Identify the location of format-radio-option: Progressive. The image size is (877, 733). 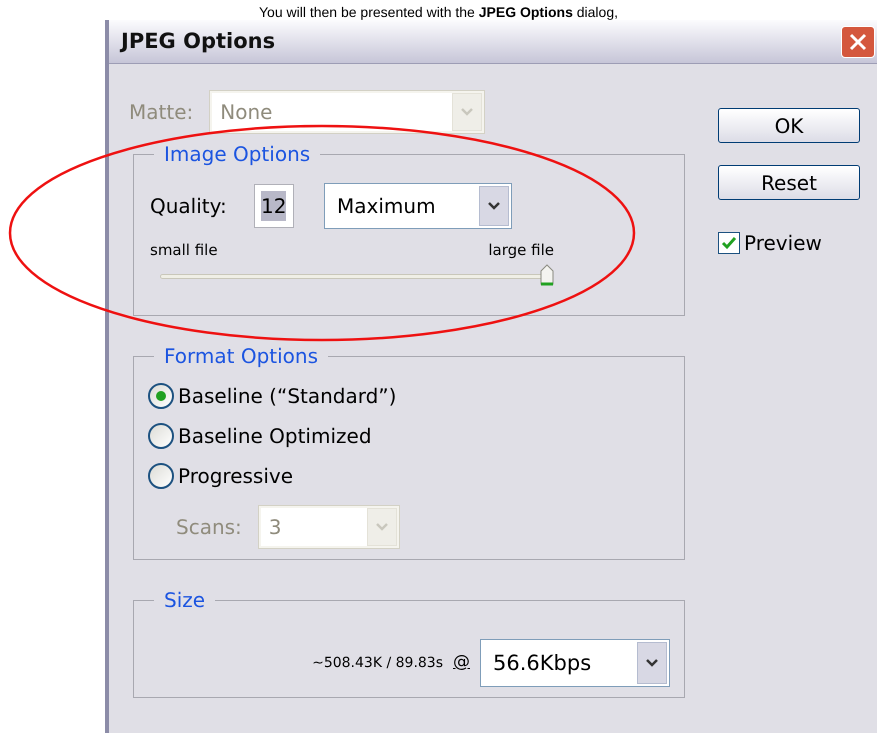
(408, 476).